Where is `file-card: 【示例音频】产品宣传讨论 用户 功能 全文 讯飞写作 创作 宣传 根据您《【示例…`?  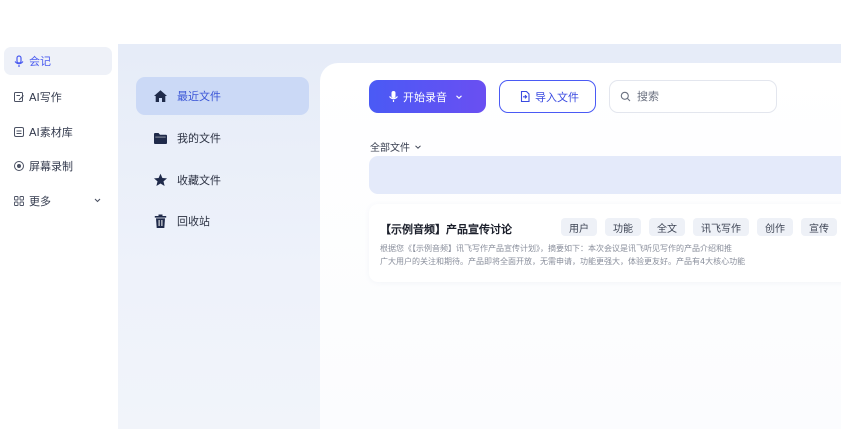 file-card: 【示例音频】产品宣传讨论 用户 功能 全文 讯飞写作 创作 宣传 根据您《【示例… is located at coordinates (605, 243).